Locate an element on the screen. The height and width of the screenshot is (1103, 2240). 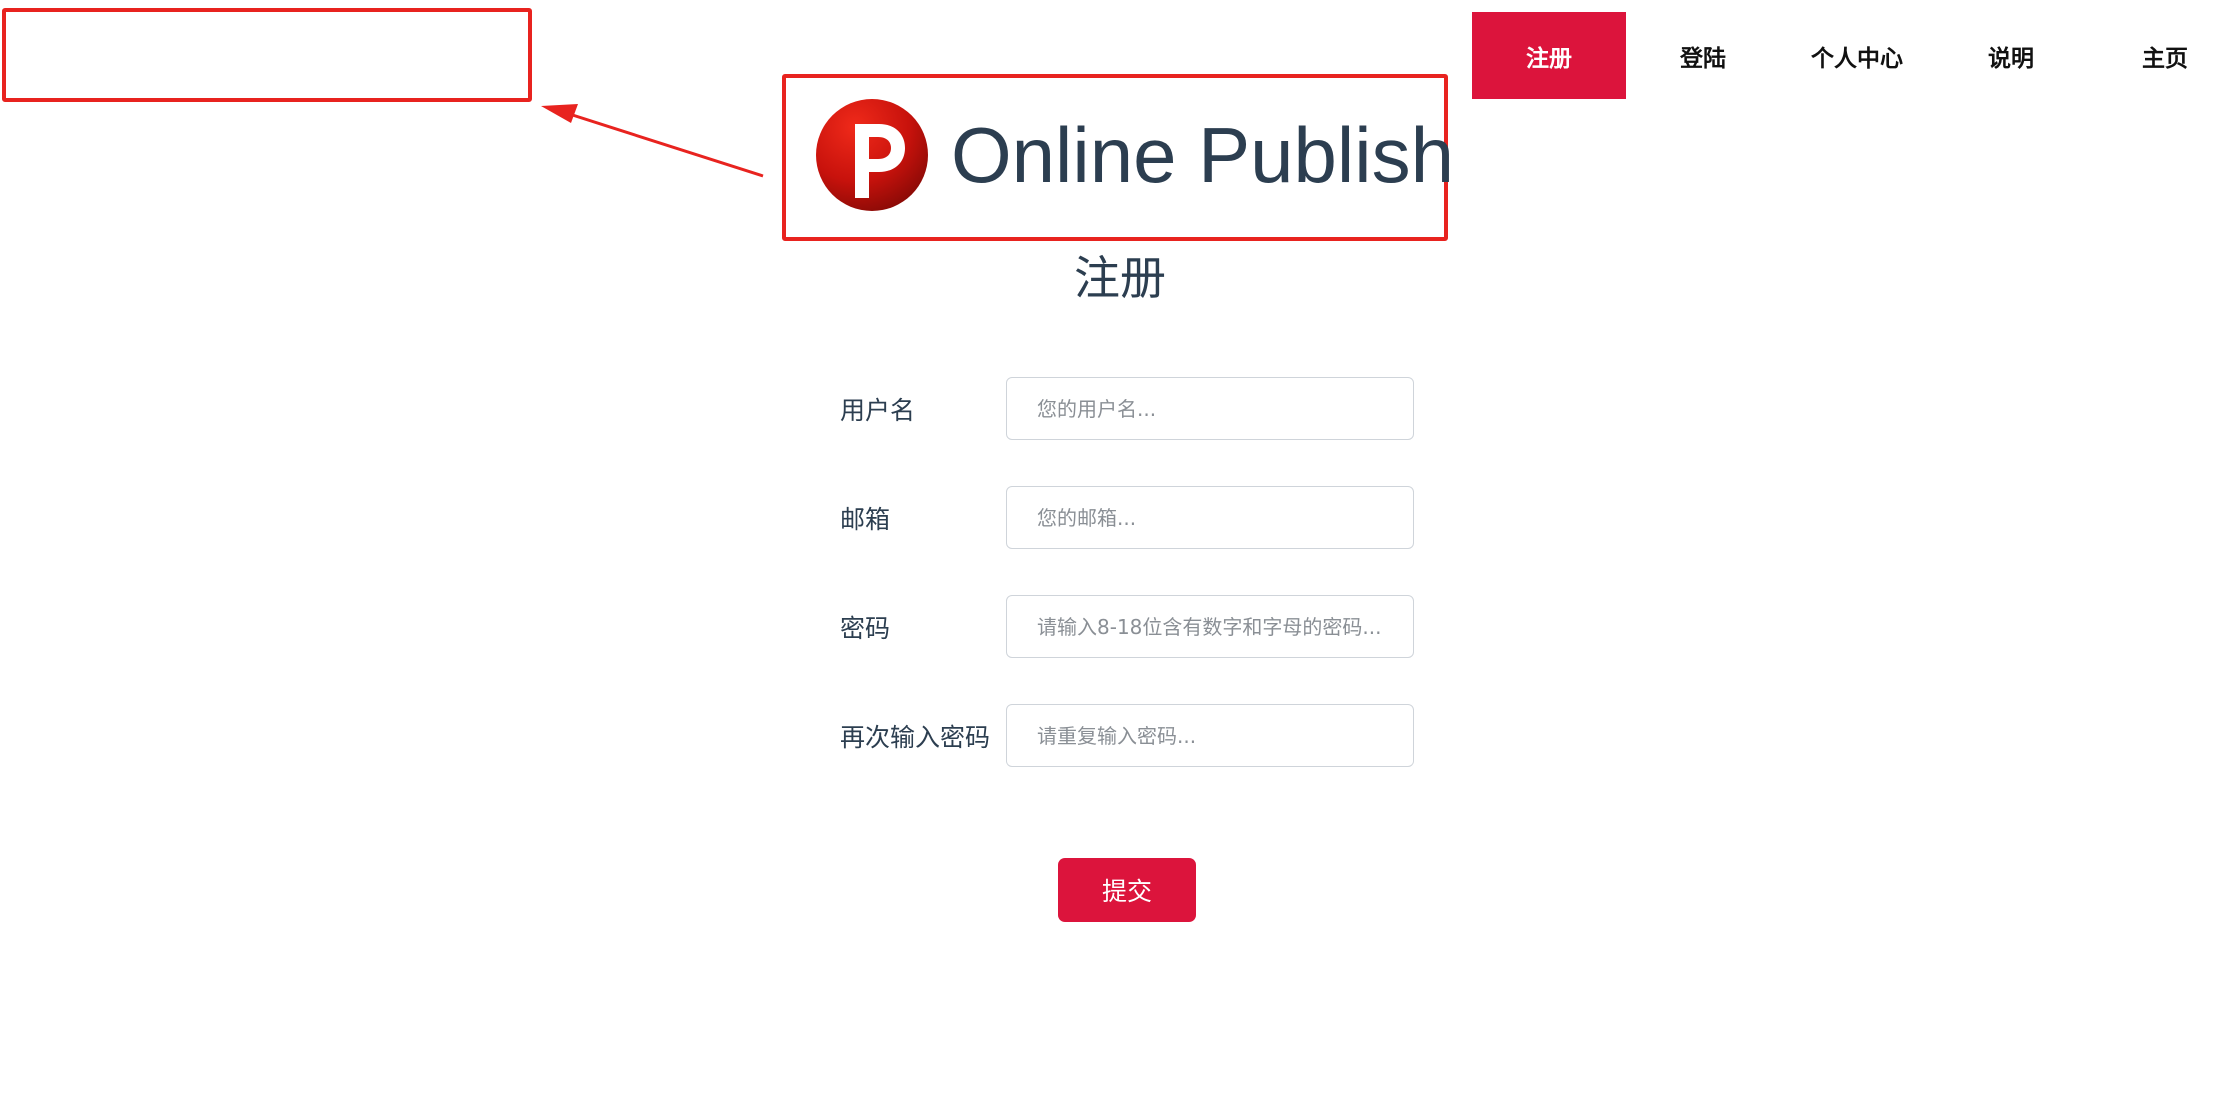
site-logo: Online Publish is located at coordinates (1134, 155).